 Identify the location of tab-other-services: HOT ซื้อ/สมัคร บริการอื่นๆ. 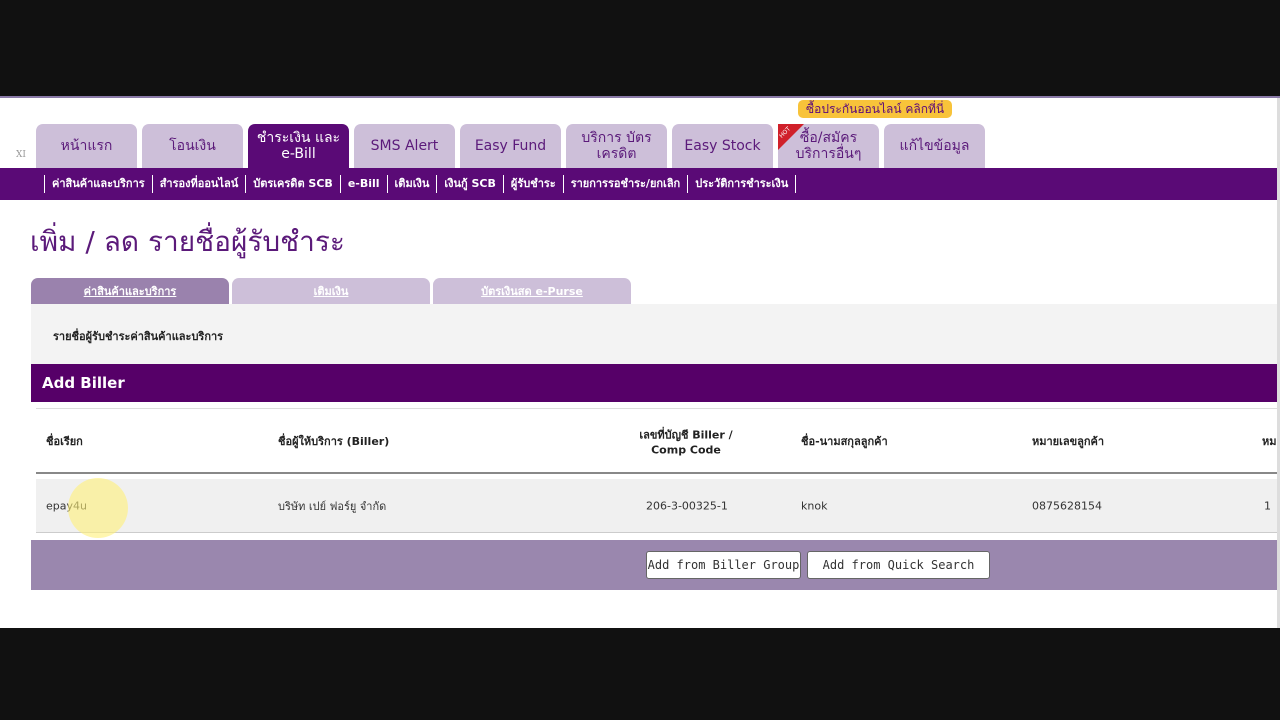
(828, 146).